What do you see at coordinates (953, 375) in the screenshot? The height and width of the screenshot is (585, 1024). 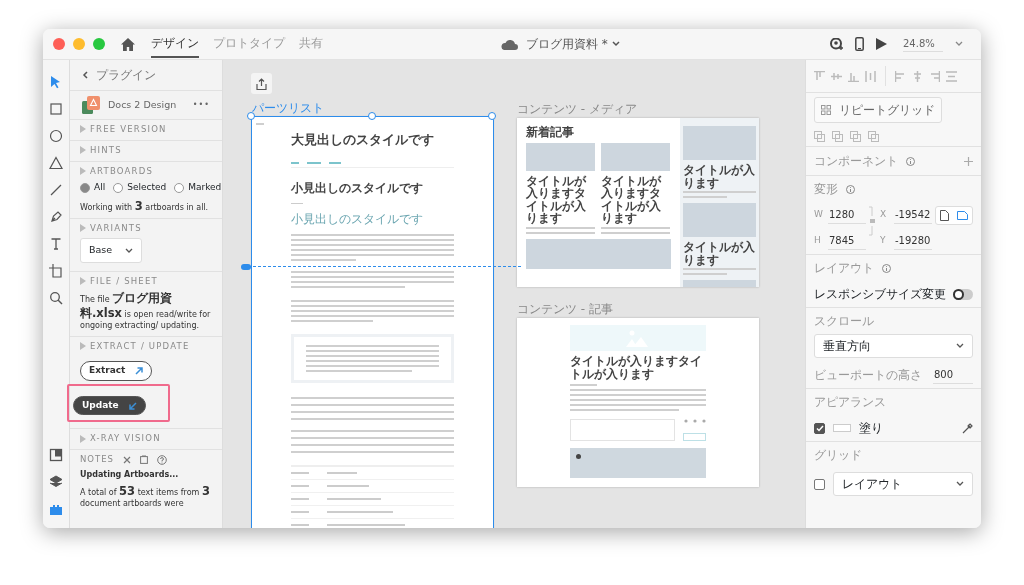 I see `number-field: 800` at bounding box center [953, 375].